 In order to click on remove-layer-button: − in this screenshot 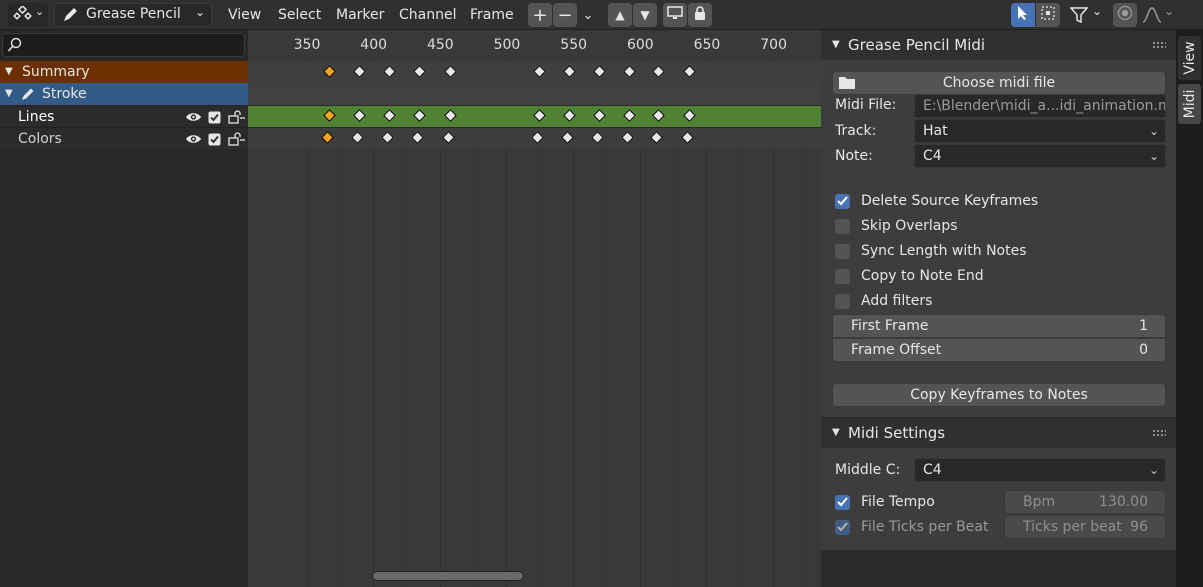, I will do `click(565, 15)`.